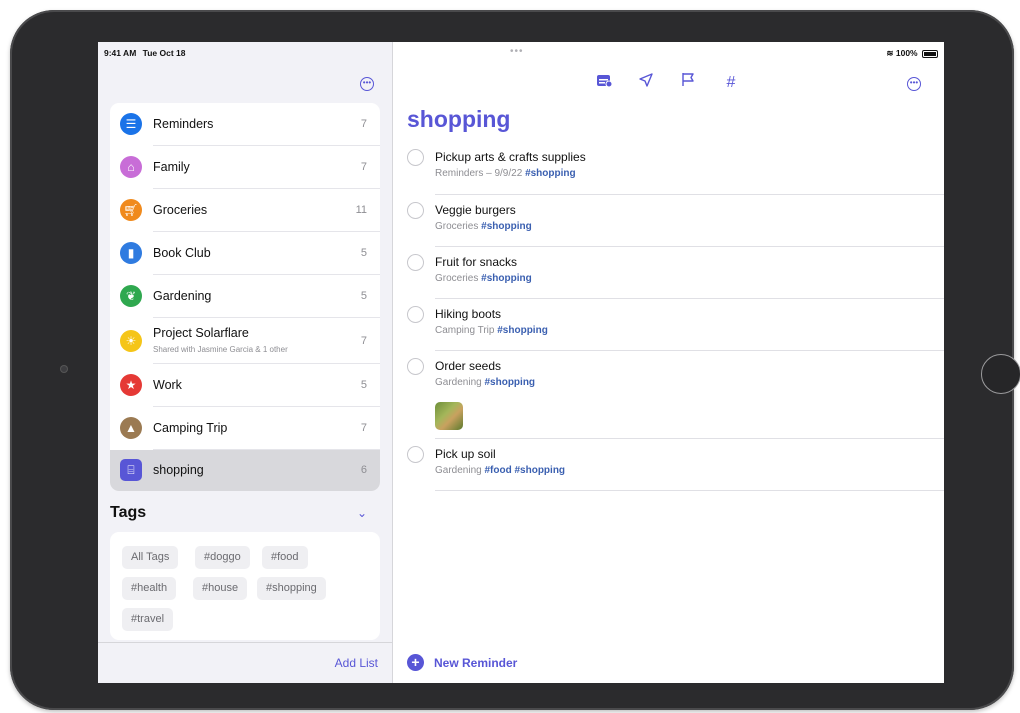  Describe the element at coordinates (465, 454) in the screenshot. I see `reminder-title: Pick up soil` at that location.